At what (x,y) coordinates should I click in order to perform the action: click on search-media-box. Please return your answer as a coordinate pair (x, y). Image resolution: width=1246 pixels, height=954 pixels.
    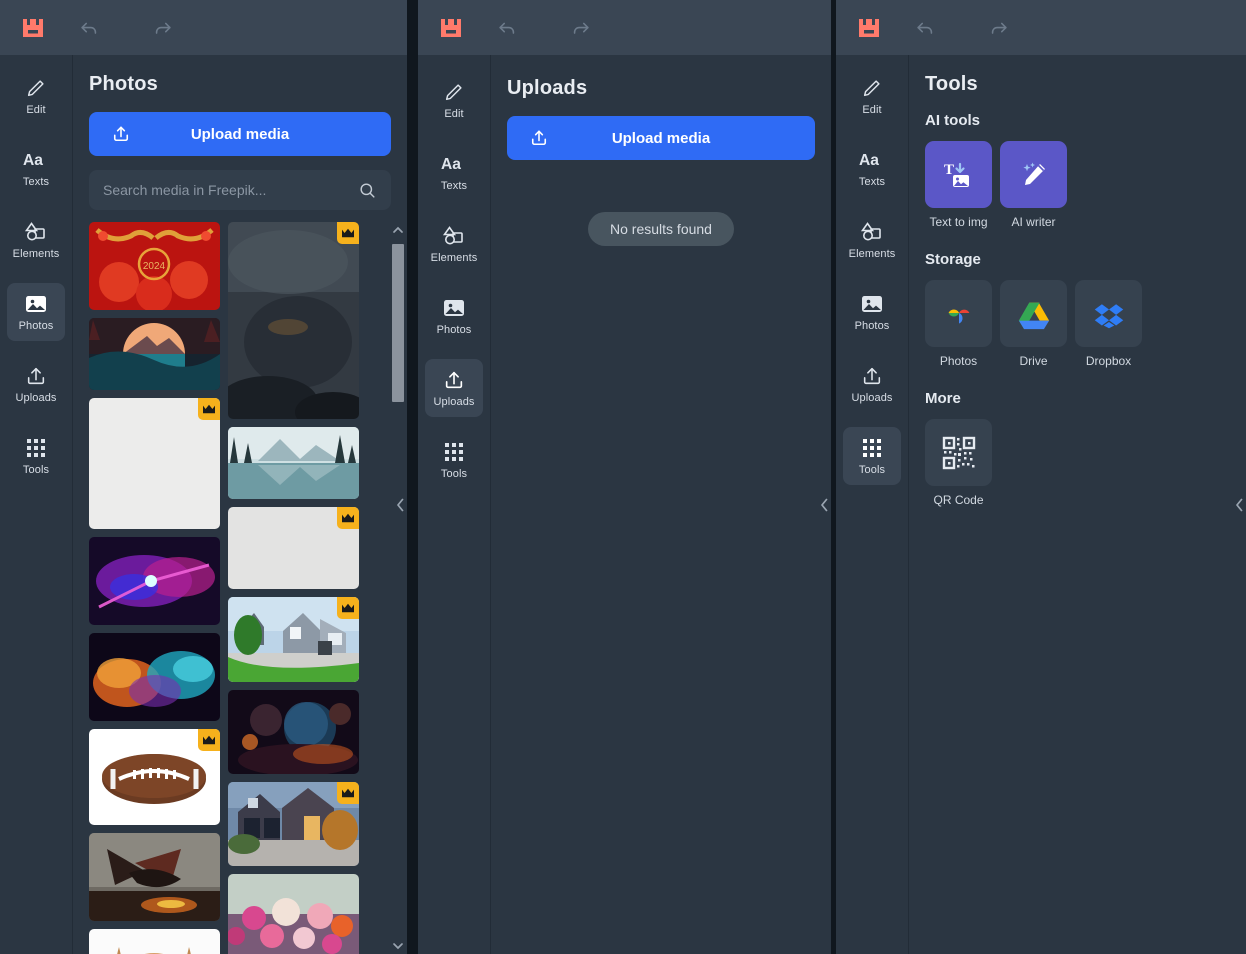
    Looking at the image, I should click on (240, 190).